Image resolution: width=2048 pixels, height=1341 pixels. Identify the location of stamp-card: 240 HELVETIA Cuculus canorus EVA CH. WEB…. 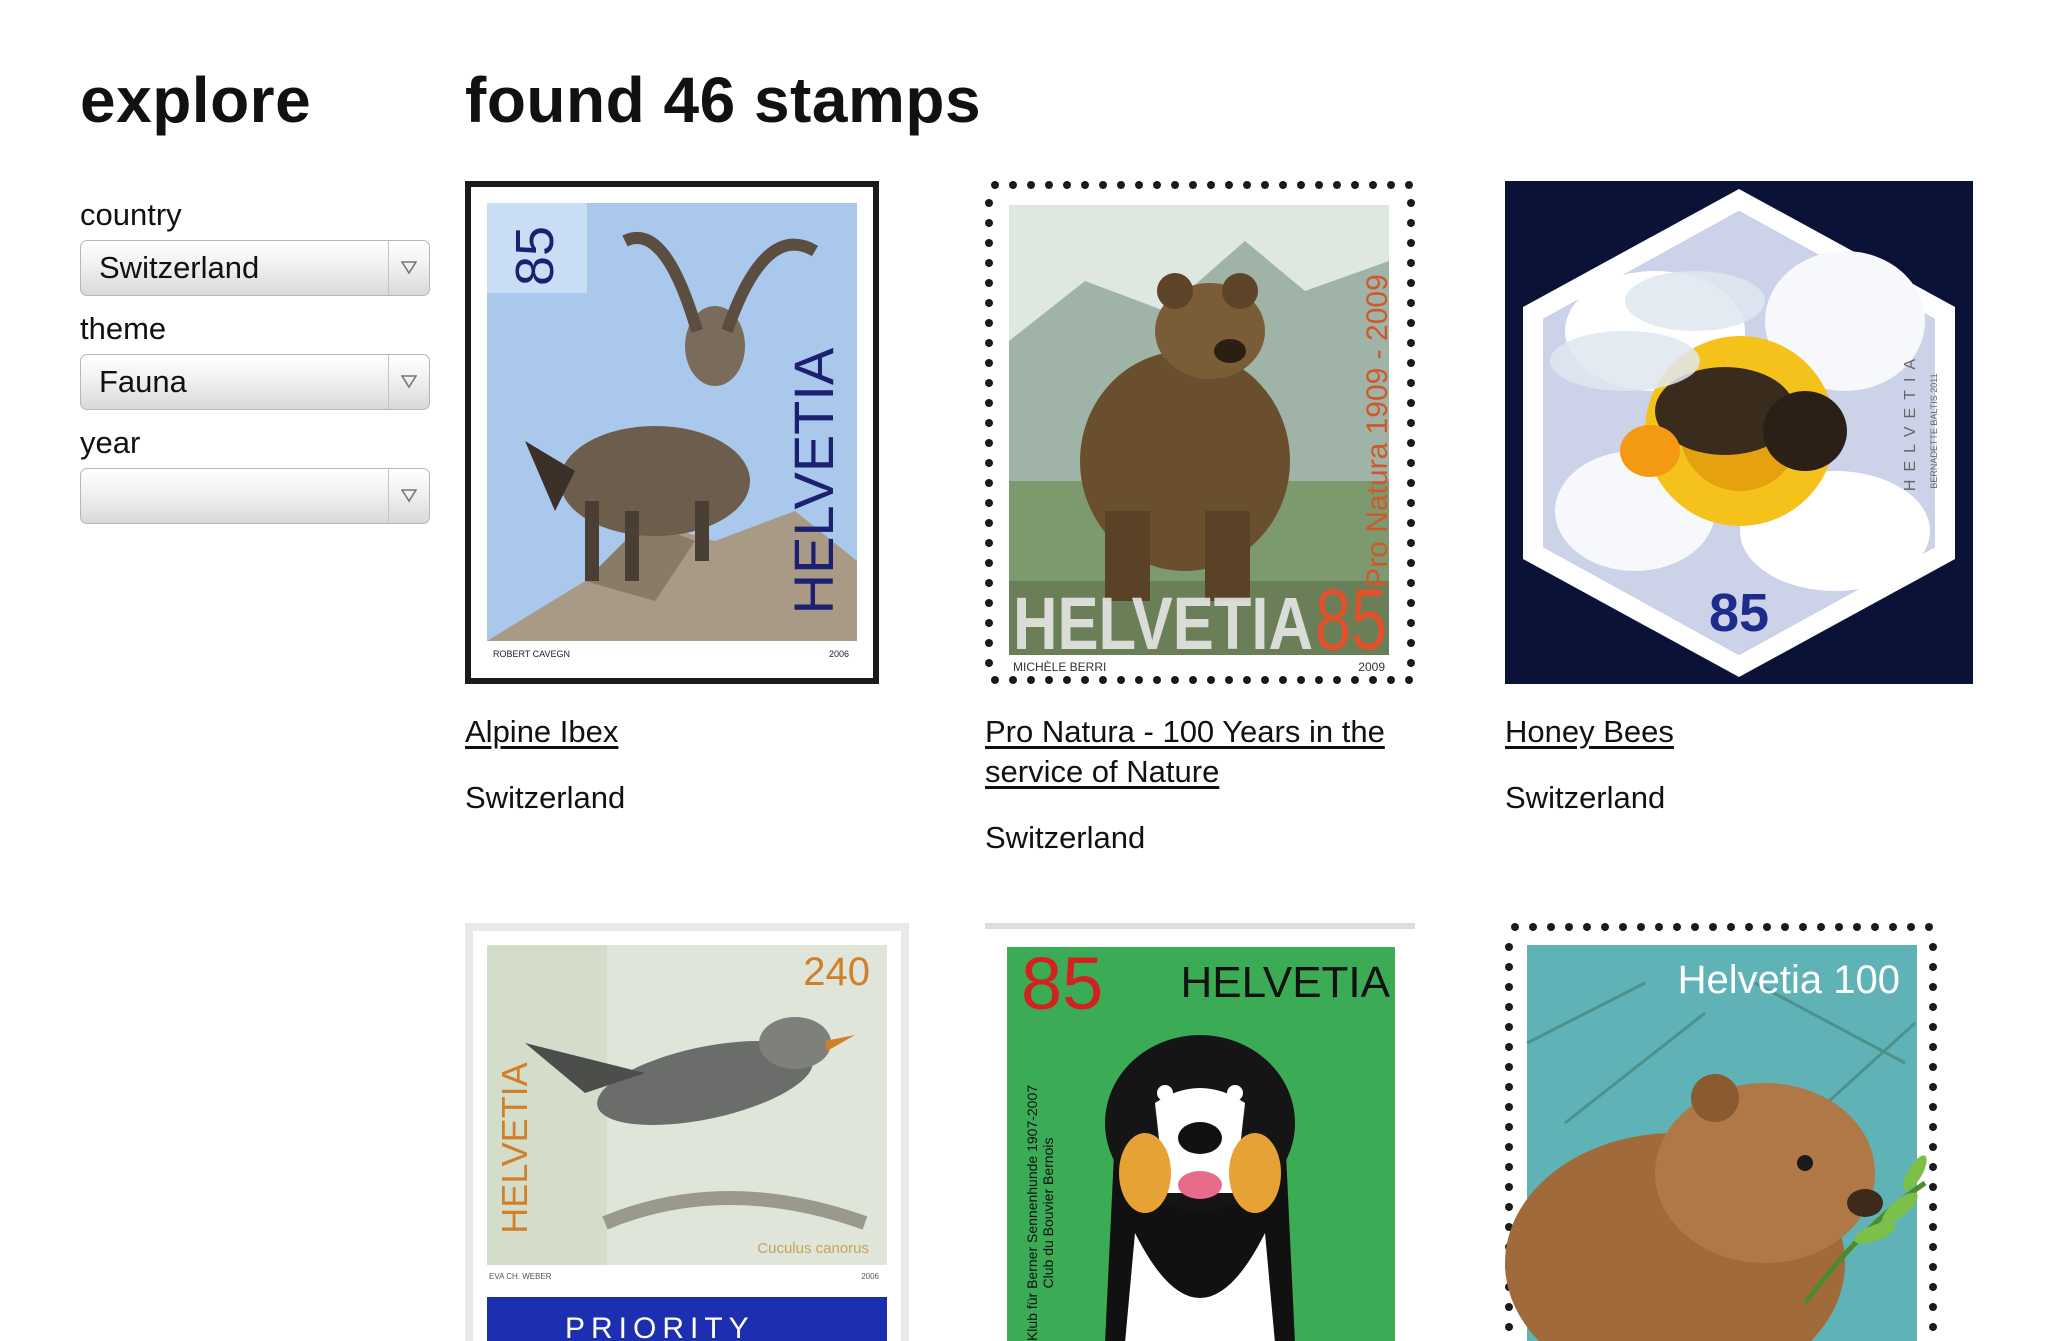
(700, 1132).